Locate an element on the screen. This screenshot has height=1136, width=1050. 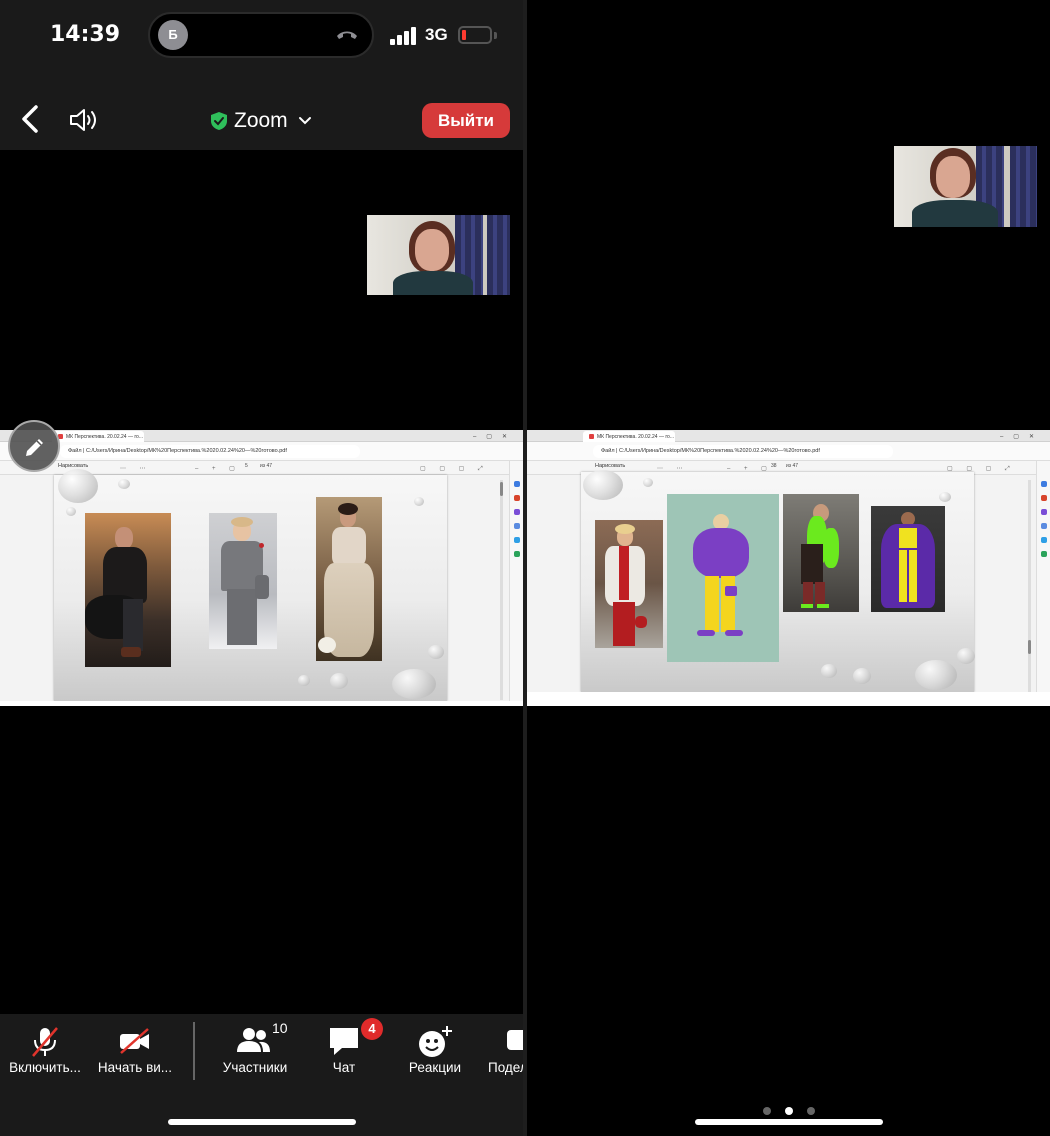
meeting-top-bar: Zoom Выйти is located at coordinates (261, 111).